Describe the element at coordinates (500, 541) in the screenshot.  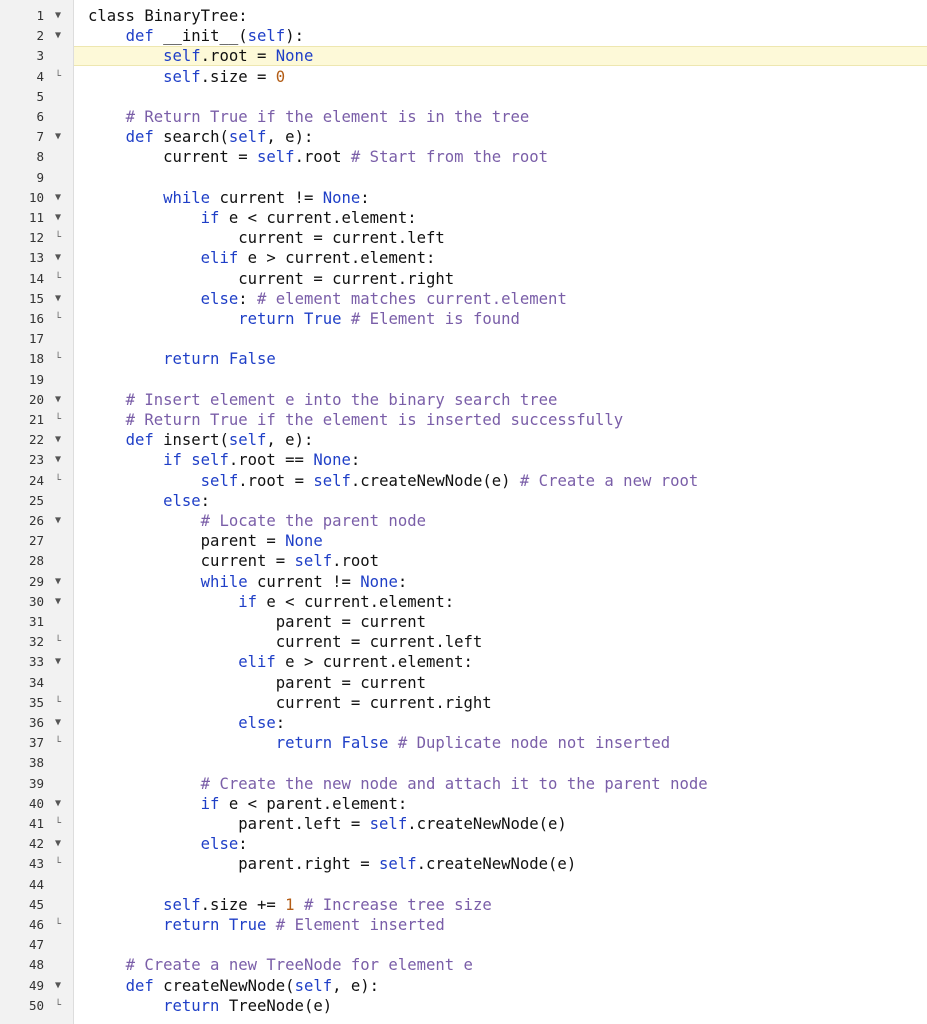
I see `code-line: parent = None` at that location.